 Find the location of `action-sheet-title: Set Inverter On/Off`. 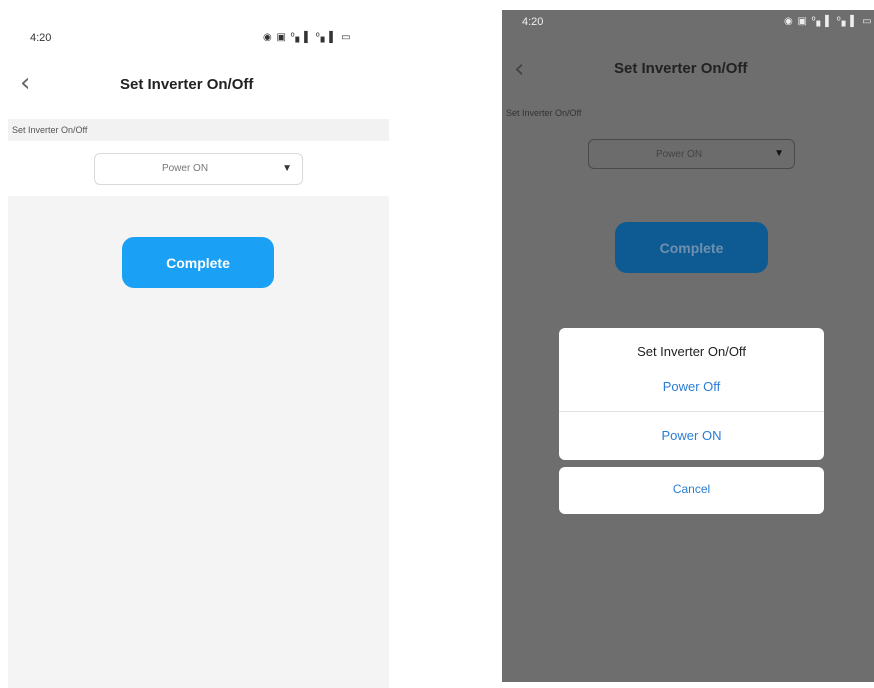

action-sheet-title: Set Inverter On/Off is located at coordinates (691, 351).